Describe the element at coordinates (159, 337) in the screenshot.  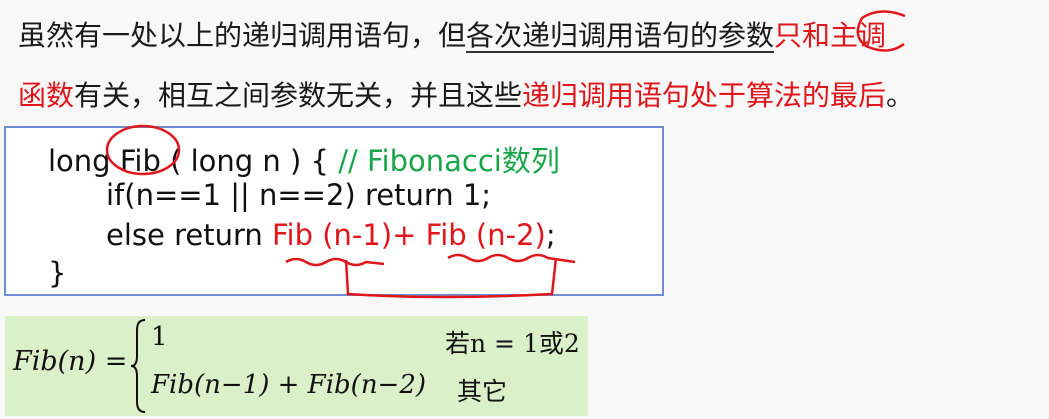
I see `formula-case-1: 1` at that location.